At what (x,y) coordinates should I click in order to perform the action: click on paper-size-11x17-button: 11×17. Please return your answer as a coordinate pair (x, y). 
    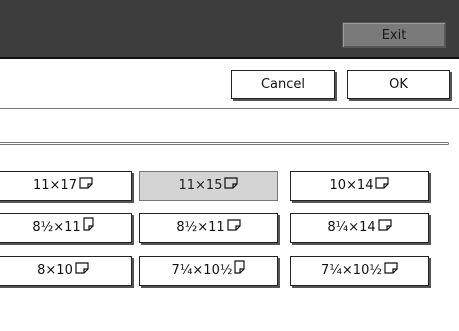
    Looking at the image, I should click on (66, 186).